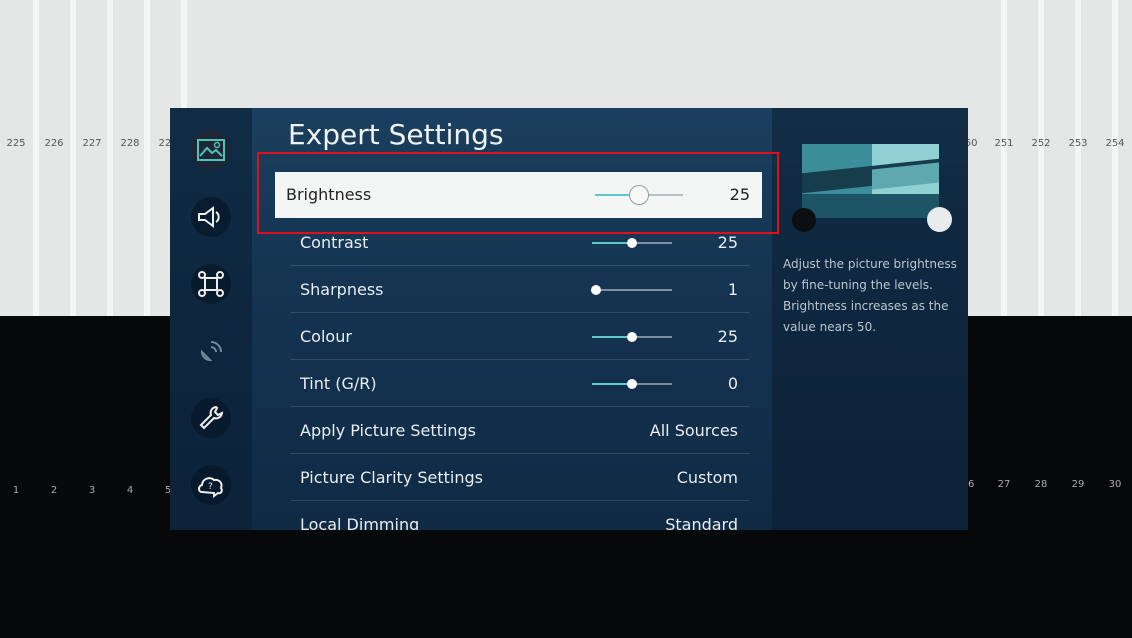 This screenshot has width=1132, height=638. I want to click on sound-icon, so click(211, 217).